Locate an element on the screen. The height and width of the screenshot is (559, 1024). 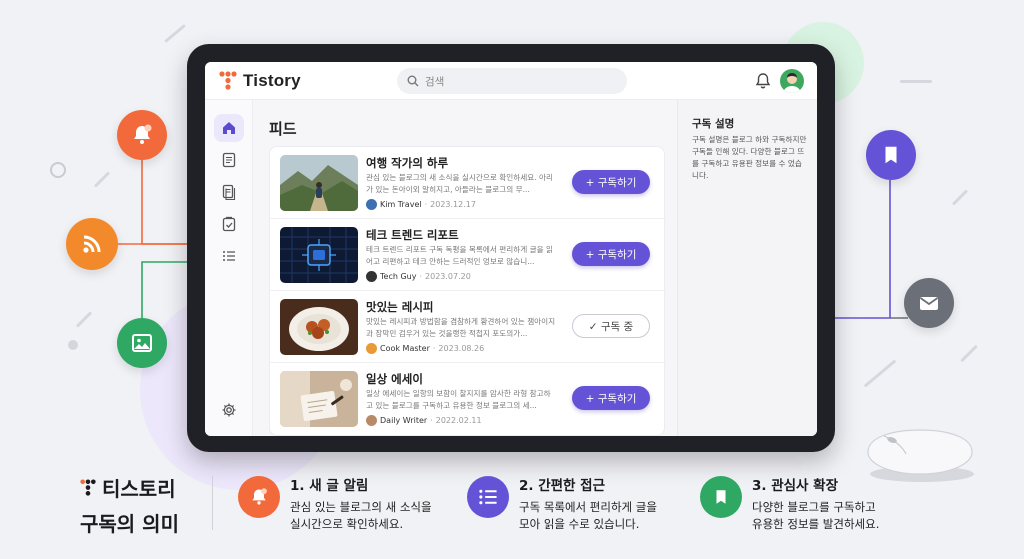
feature-desc-line: 관심 있는 블로그의 새 소식을 is located at coordinates (361, 507).